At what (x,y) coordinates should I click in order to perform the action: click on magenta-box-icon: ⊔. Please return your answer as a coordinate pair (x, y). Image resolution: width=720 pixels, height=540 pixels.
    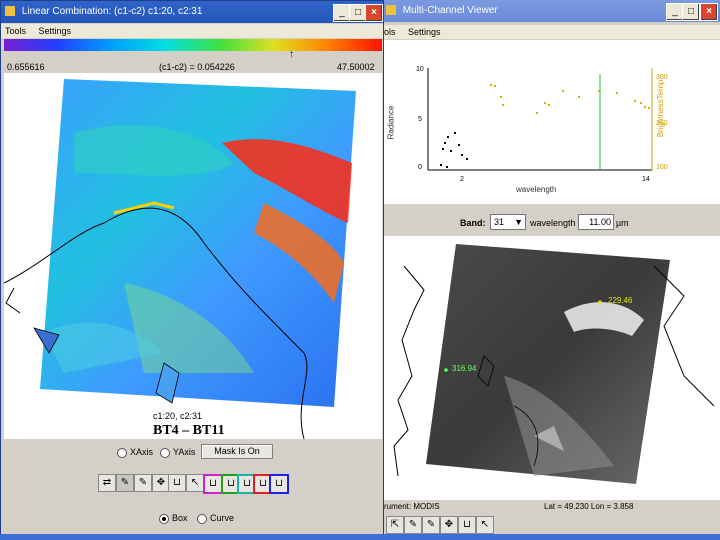
    Looking at the image, I should click on (213, 484).